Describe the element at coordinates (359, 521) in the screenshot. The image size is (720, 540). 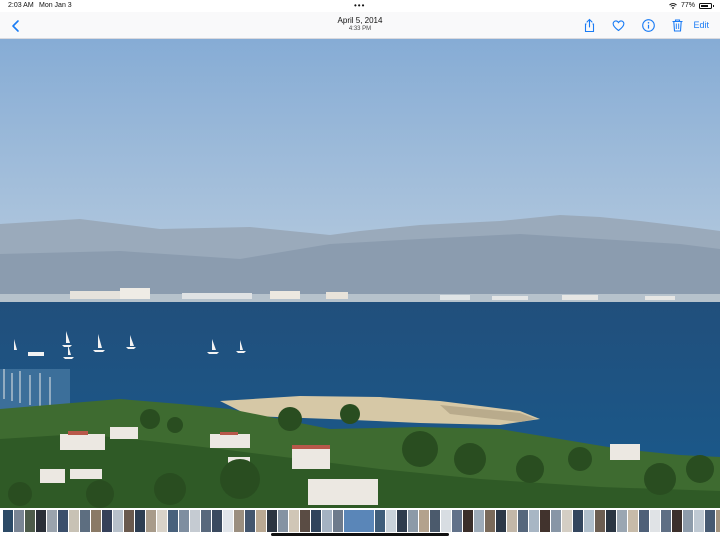
I see `thumbnail-selected` at that location.